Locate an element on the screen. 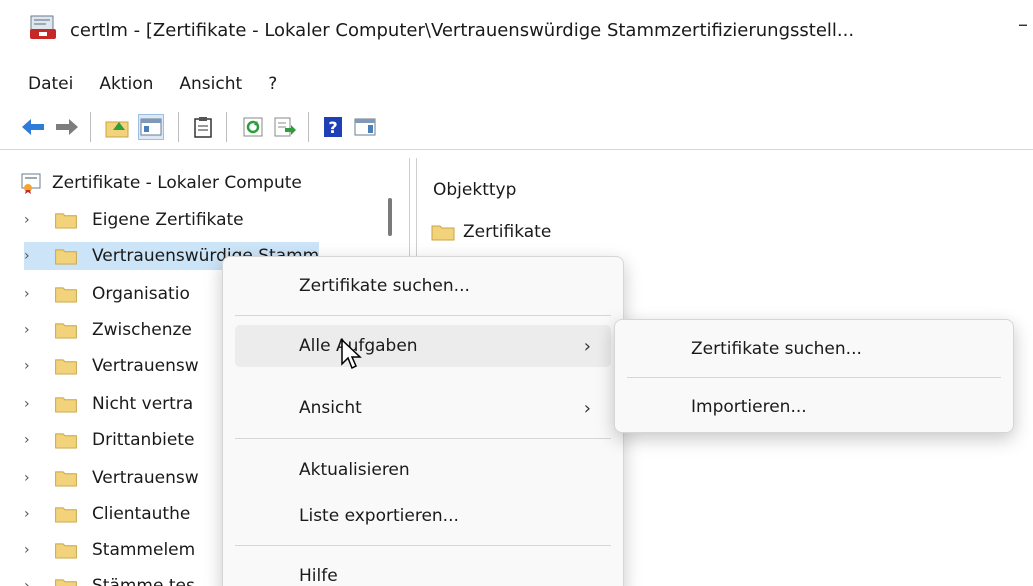 This screenshot has height=586, width=1033. menu-datei: Datei is located at coordinates (50, 84).